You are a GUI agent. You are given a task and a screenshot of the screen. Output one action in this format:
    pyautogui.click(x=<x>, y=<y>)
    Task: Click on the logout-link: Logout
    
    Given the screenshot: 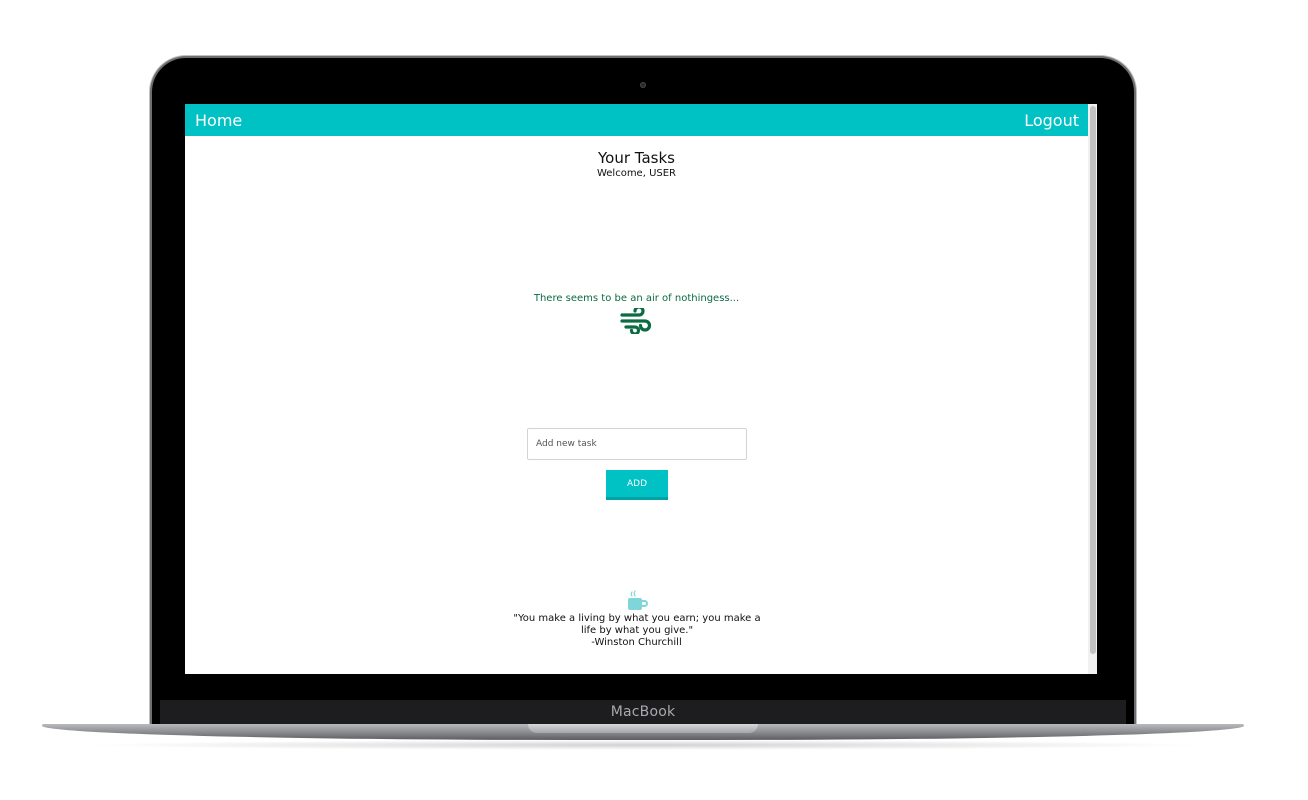 What is the action you would take?
    pyautogui.click(x=1051, y=120)
    